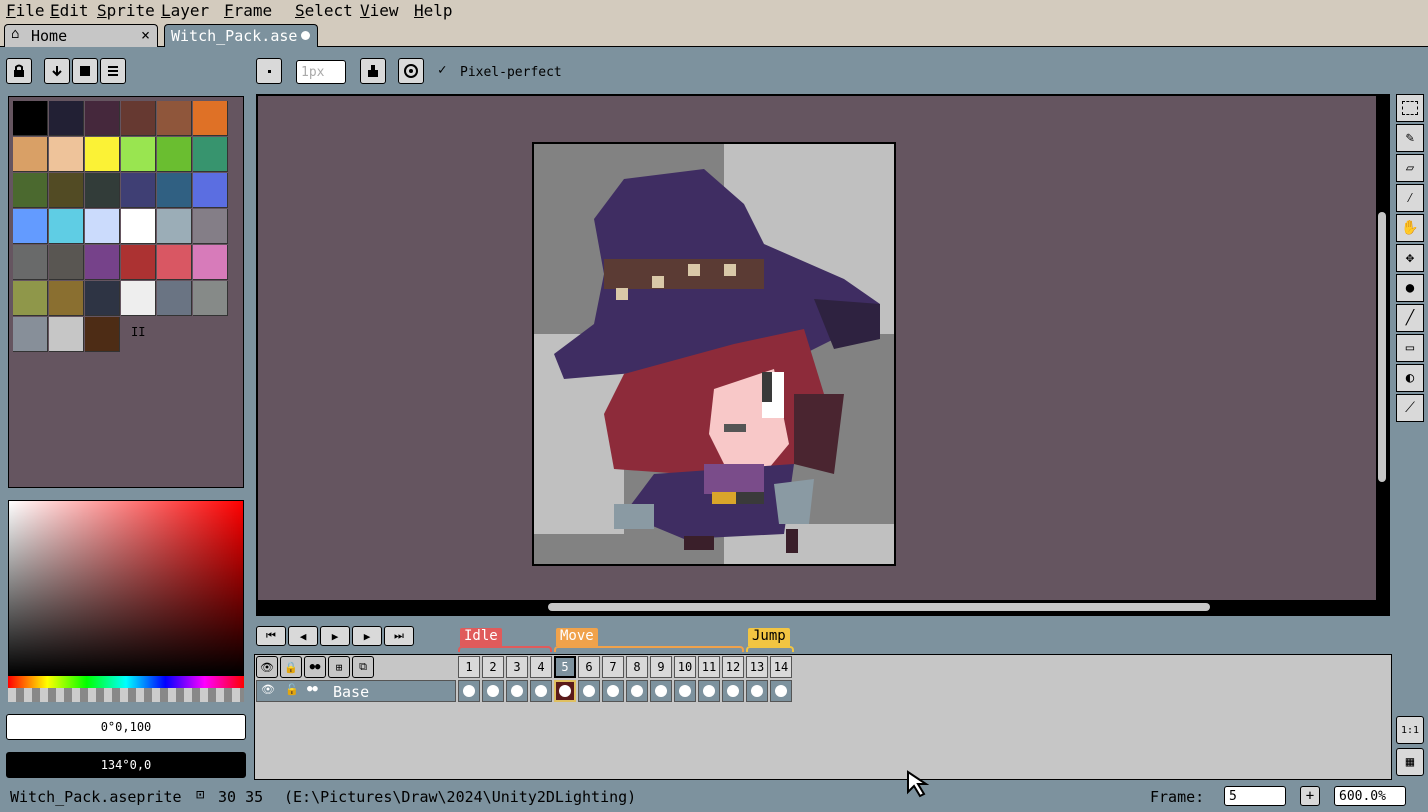 The image size is (1428, 812). I want to click on eraser-icon: ▱, so click(1410, 168).